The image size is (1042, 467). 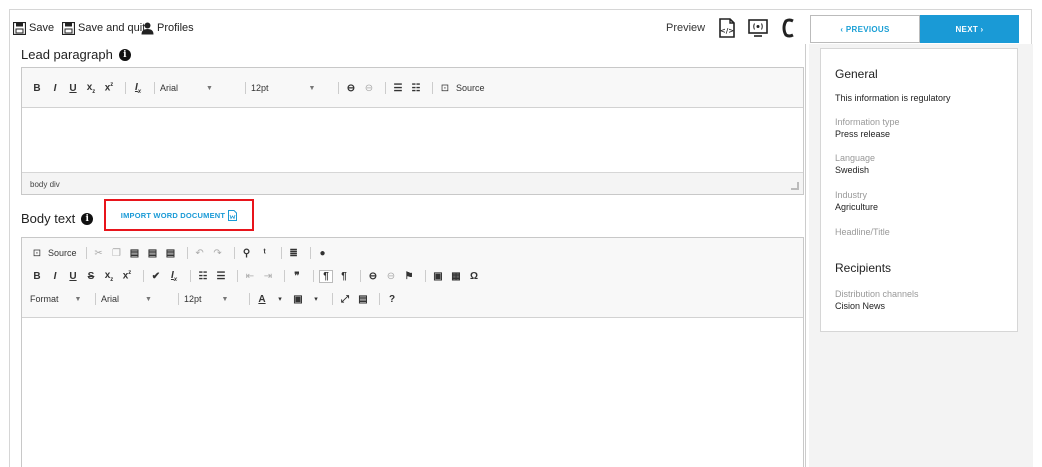 What do you see at coordinates (153, 253) in the screenshot?
I see `paste-text-icon: ▤` at bounding box center [153, 253].